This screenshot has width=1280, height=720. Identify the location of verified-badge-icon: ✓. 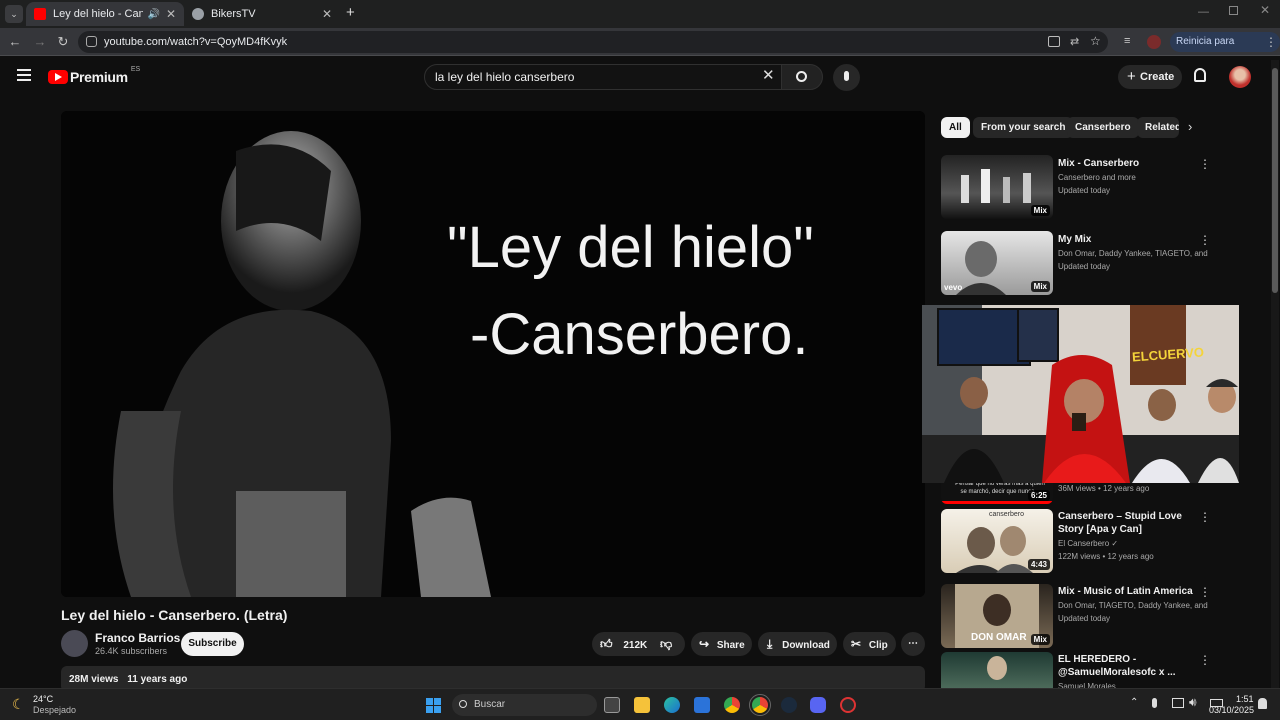
(1115, 543).